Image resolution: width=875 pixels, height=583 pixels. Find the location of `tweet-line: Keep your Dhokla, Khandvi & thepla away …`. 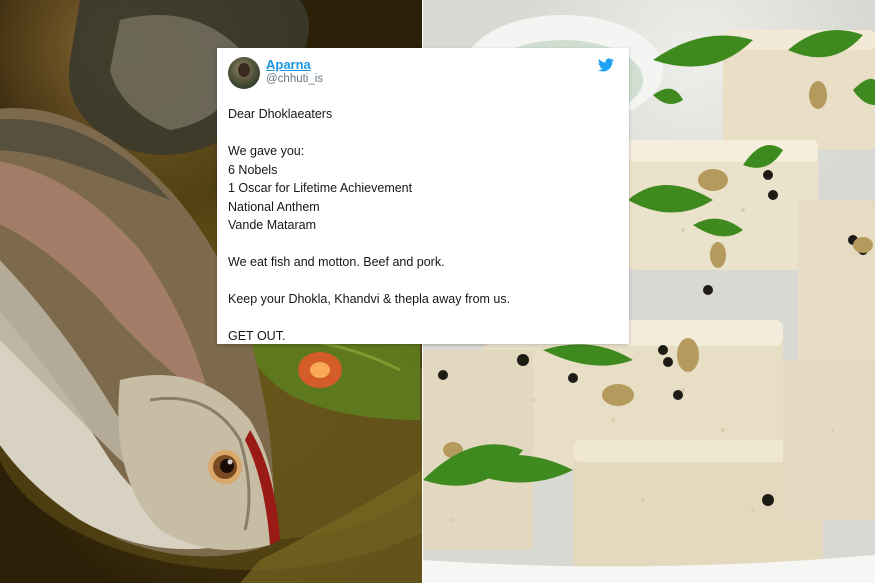

tweet-line: Keep your Dhokla, Khandvi & thepla away … is located at coordinates (369, 299).